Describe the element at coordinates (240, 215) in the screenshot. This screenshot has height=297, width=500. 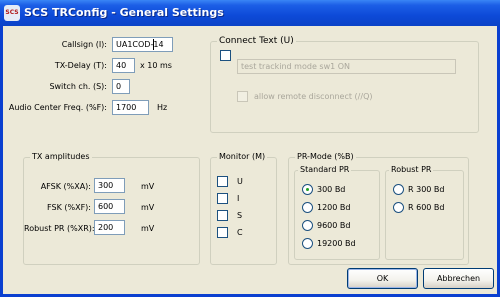
I see `monitor-s-label: S` at that location.